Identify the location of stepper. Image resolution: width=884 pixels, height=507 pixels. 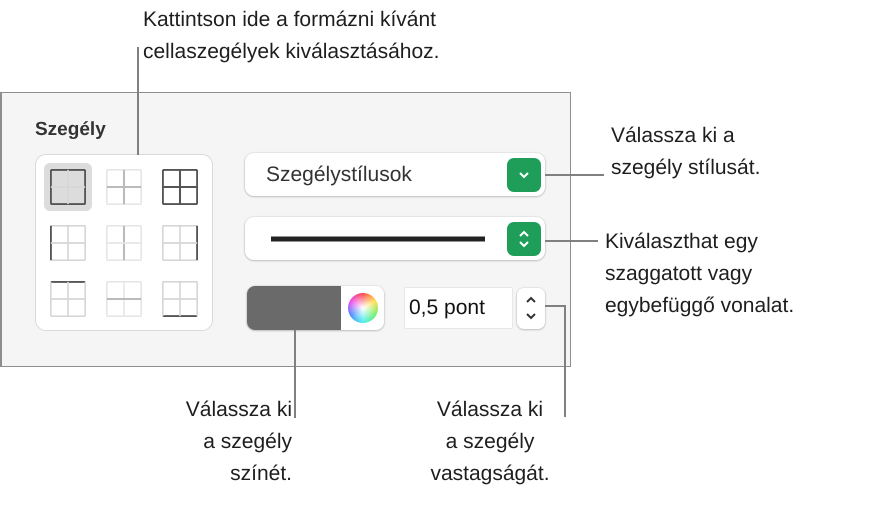
(531, 308).